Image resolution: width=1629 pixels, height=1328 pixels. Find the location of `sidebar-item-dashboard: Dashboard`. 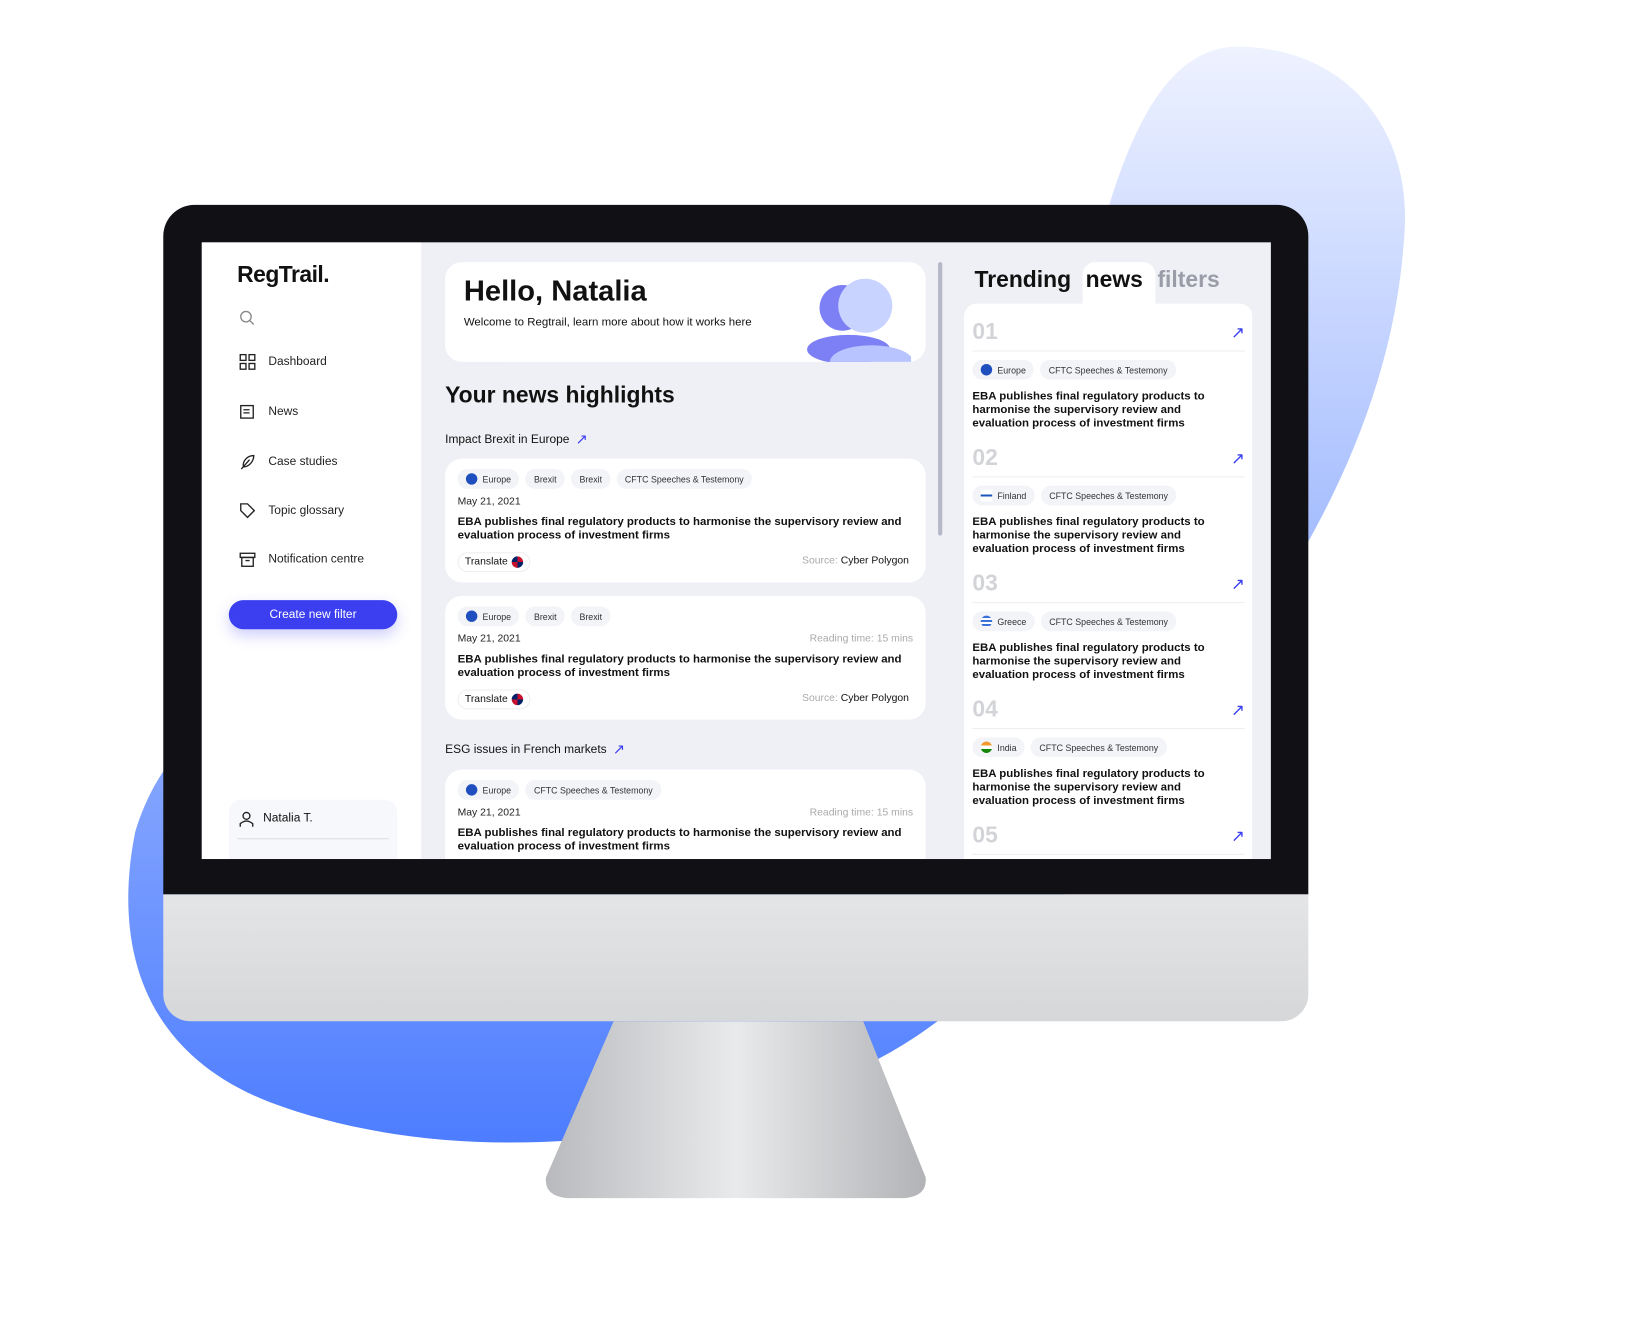

sidebar-item-dashboard: Dashboard is located at coordinates (283, 362).